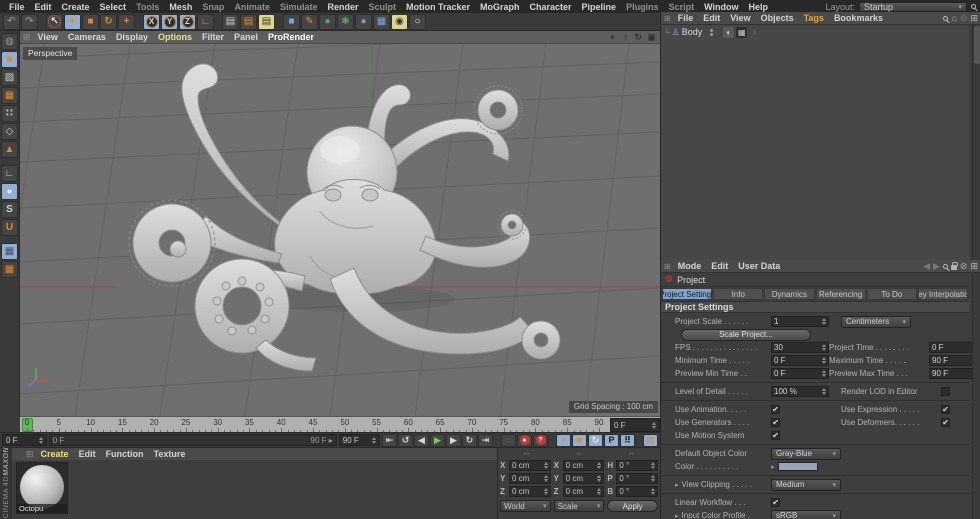  Describe the element at coordinates (797, 466) in the screenshot. I see `color-swatch` at that location.